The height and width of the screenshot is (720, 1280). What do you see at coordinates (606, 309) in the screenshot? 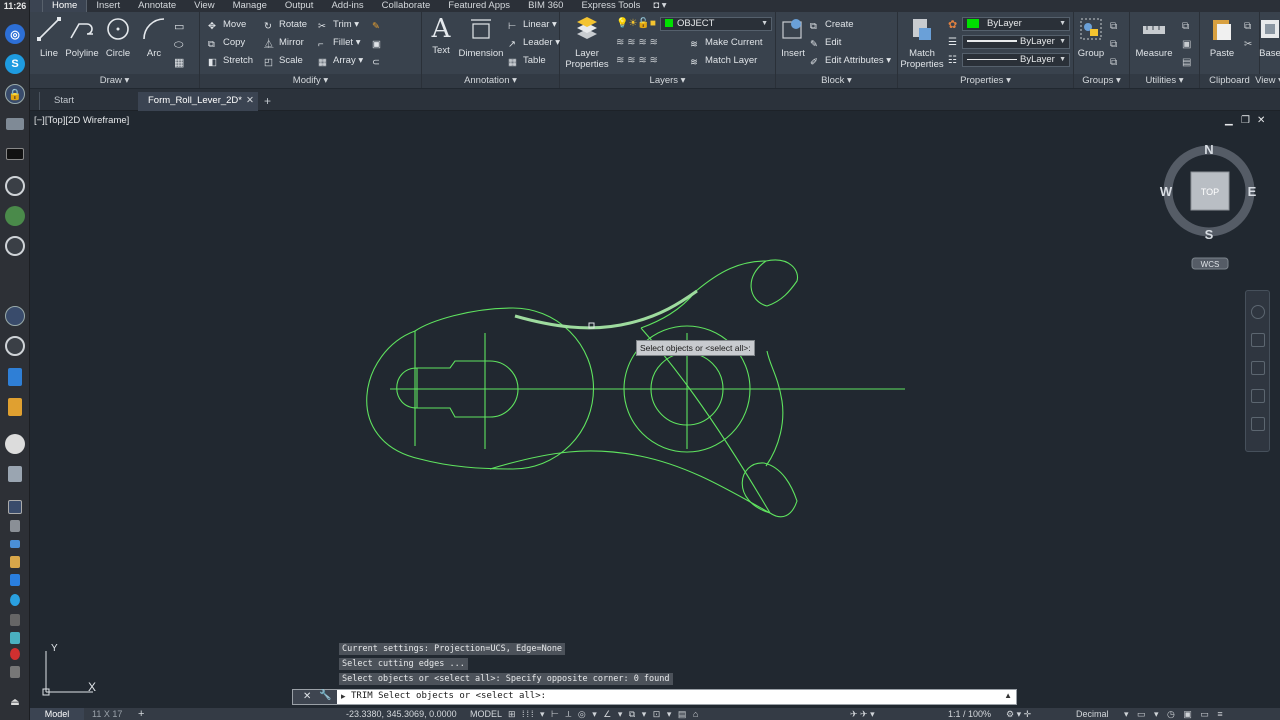
I see `highlighted-arc` at bounding box center [606, 309].